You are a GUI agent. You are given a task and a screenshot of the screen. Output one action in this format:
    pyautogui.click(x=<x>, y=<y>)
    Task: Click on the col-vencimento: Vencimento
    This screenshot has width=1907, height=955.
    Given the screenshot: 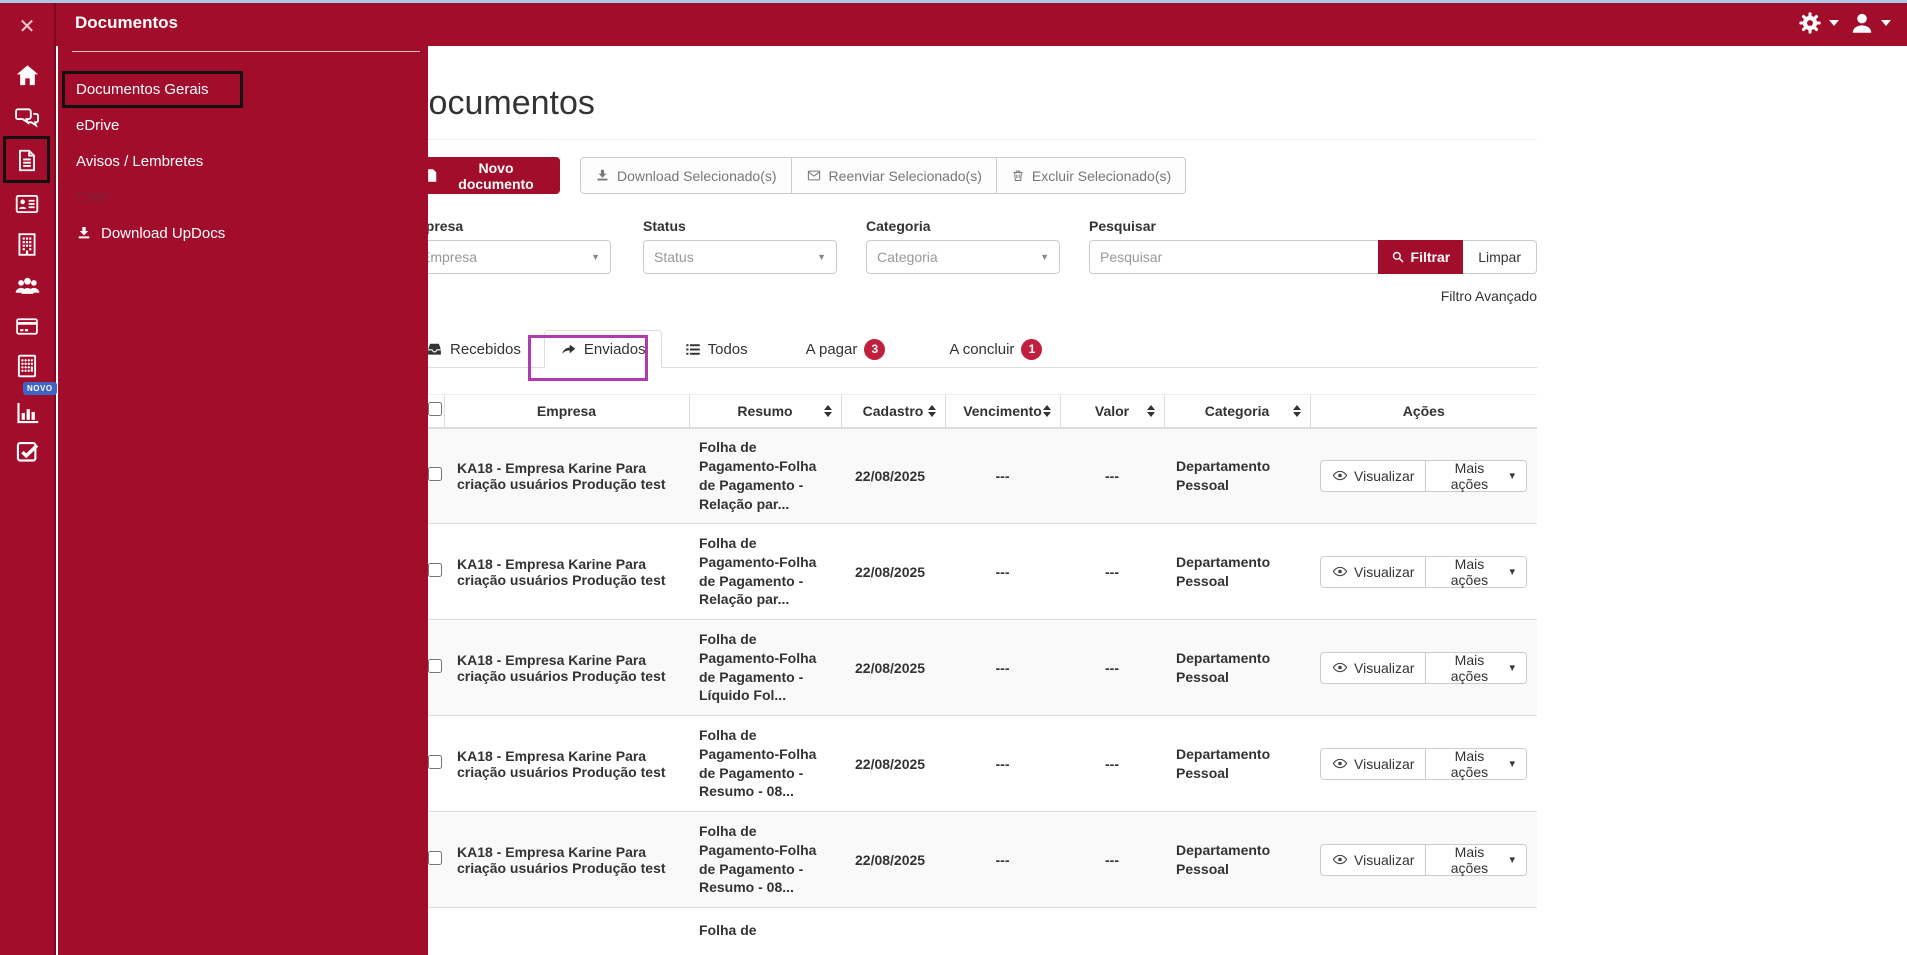 What is the action you would take?
    pyautogui.click(x=1002, y=411)
    